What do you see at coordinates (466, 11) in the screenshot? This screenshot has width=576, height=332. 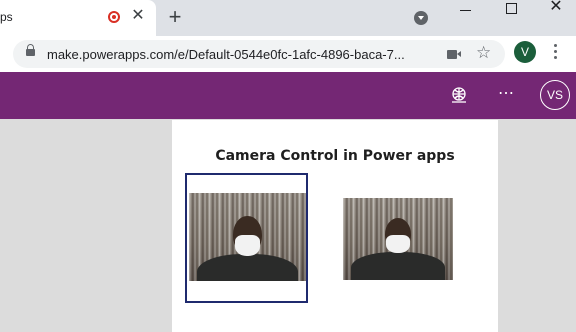 I see `minimize-button` at bounding box center [466, 11].